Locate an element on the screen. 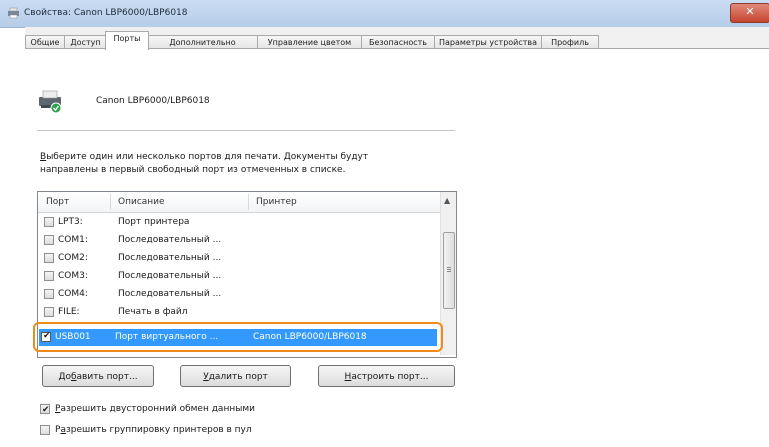 The image size is (769, 447). port-checkbox-checked: ✔ is located at coordinates (46, 336).